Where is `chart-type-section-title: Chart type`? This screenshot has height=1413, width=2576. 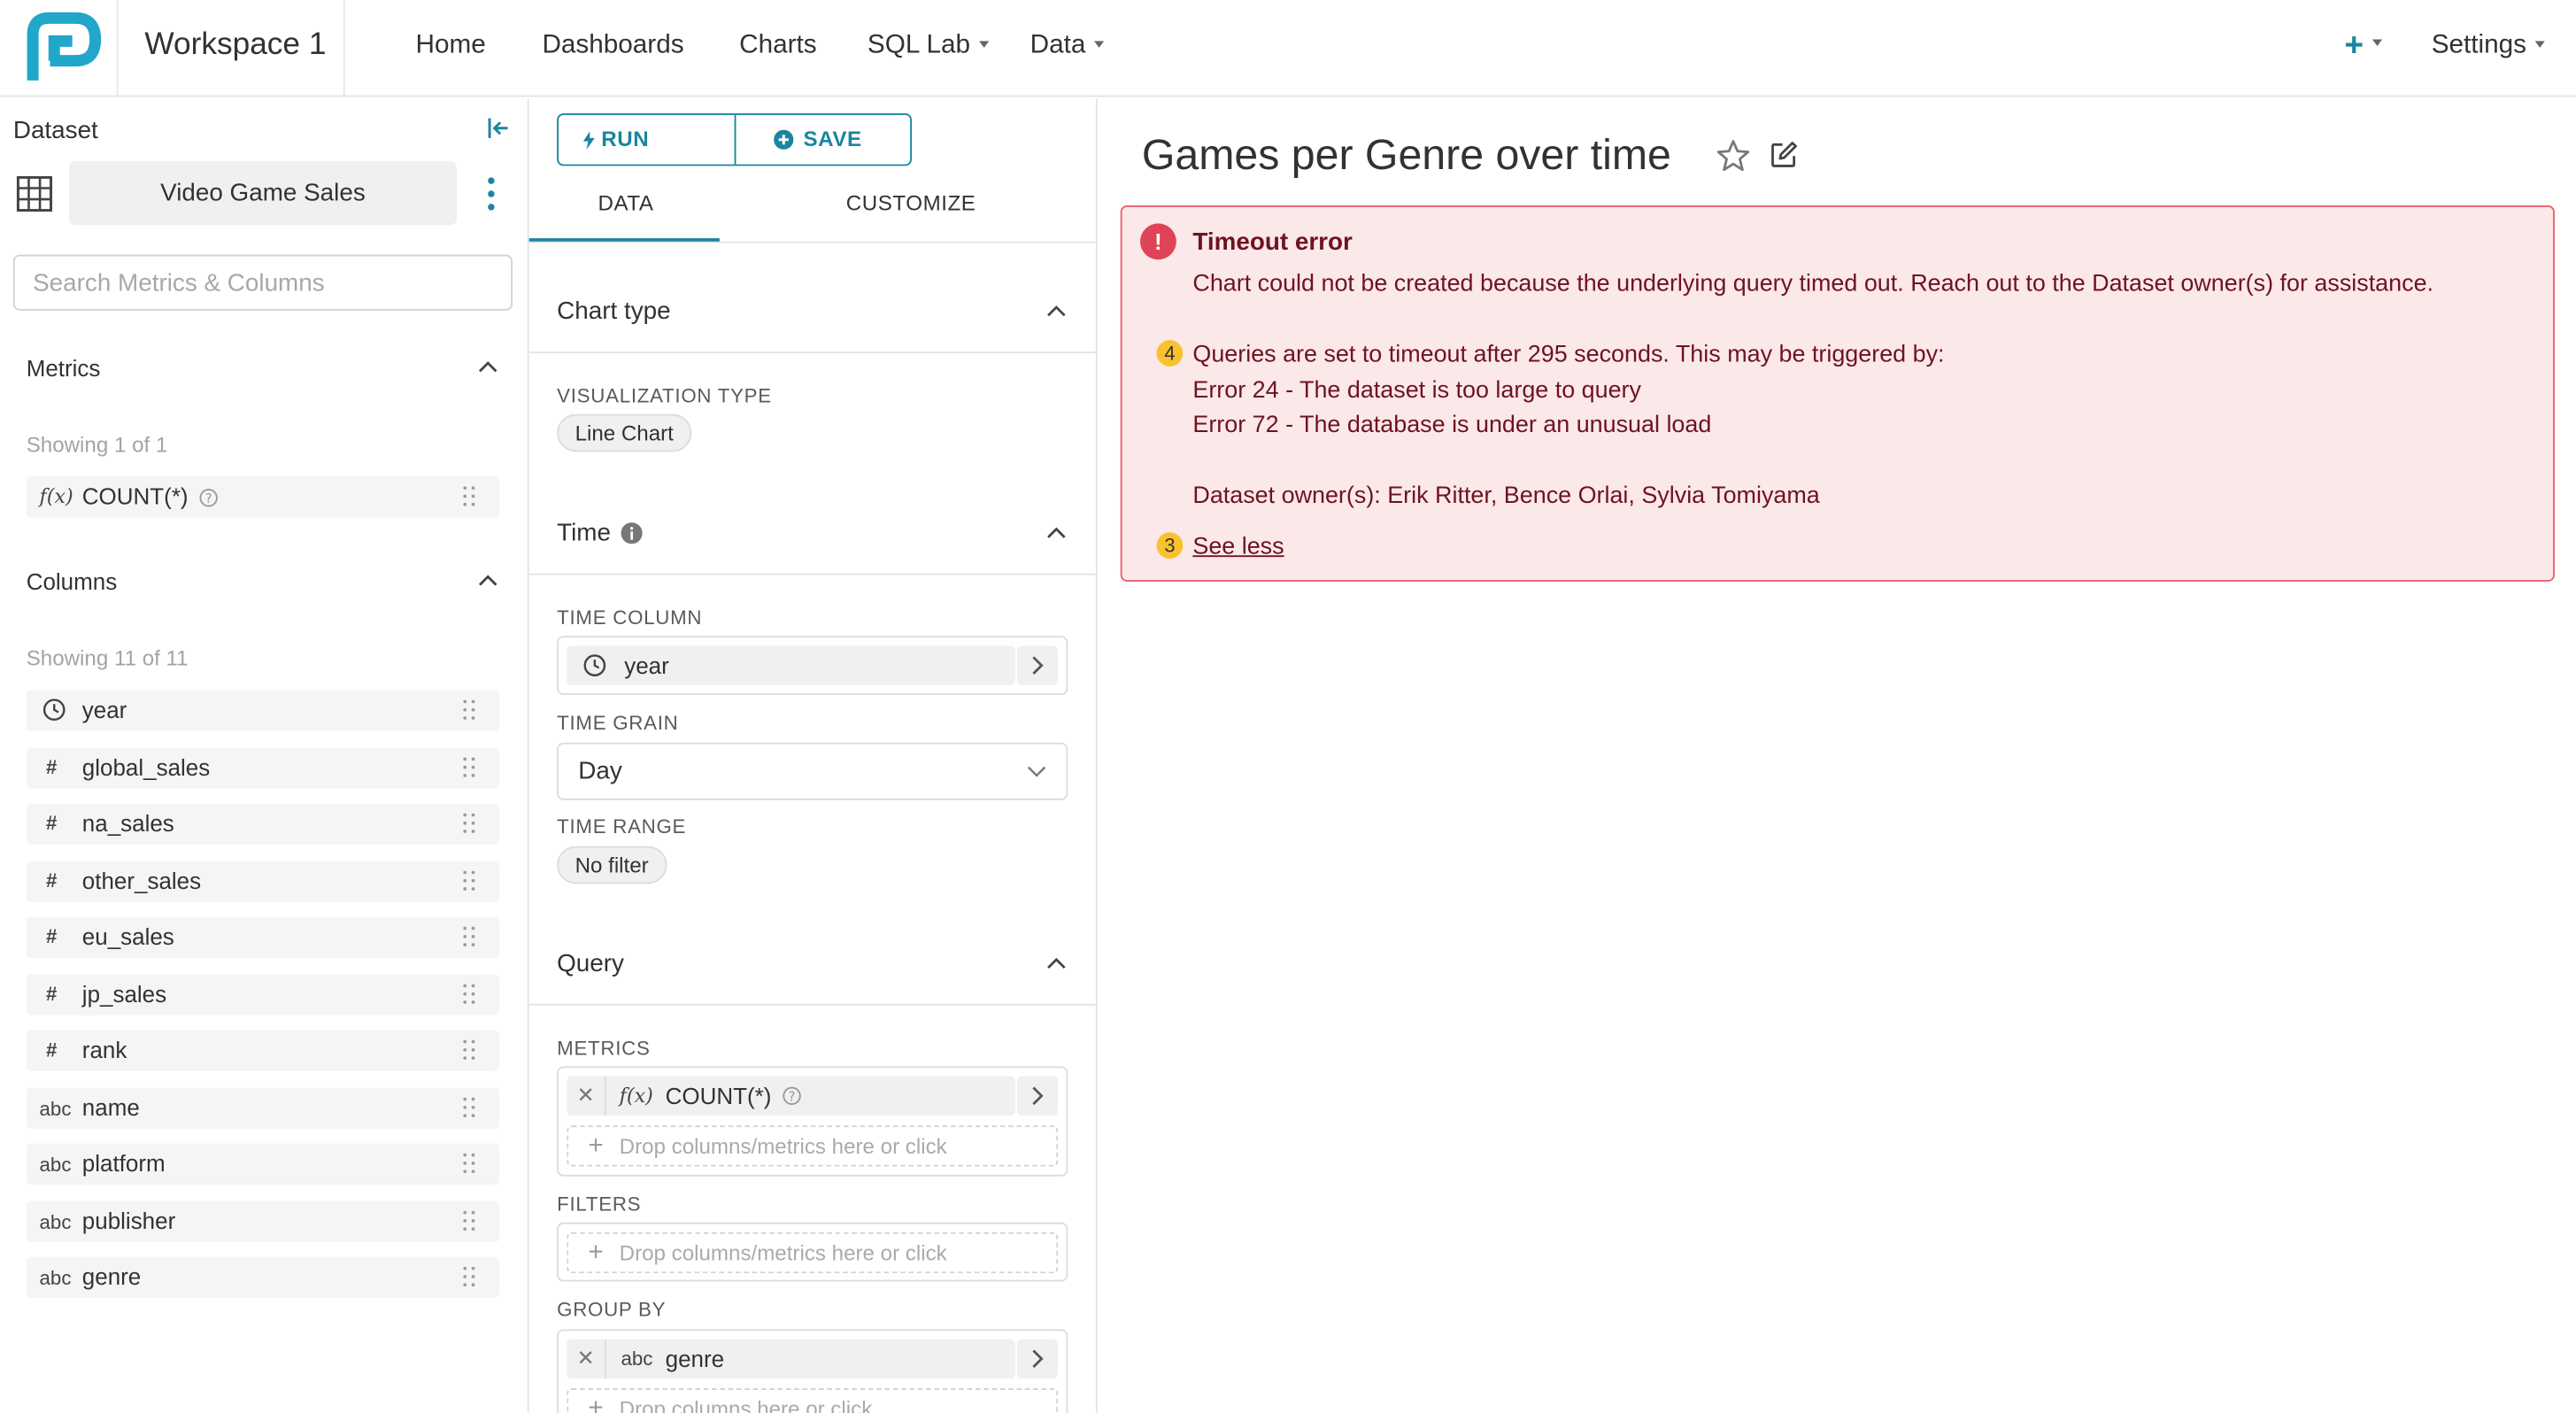 chart-type-section-title: Chart type is located at coordinates (613, 311).